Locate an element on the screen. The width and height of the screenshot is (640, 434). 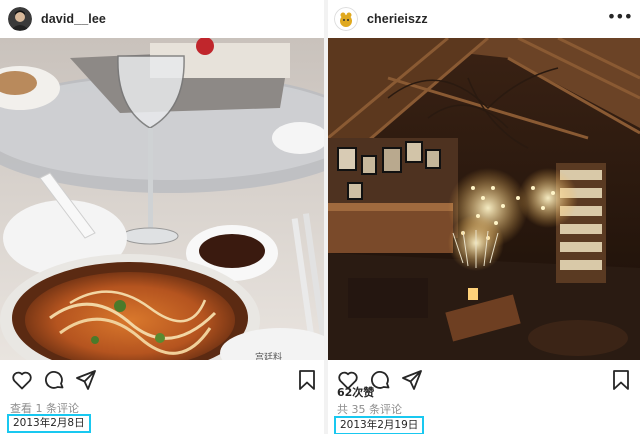
more-options-icon: ••• is located at coordinates (620, 17).